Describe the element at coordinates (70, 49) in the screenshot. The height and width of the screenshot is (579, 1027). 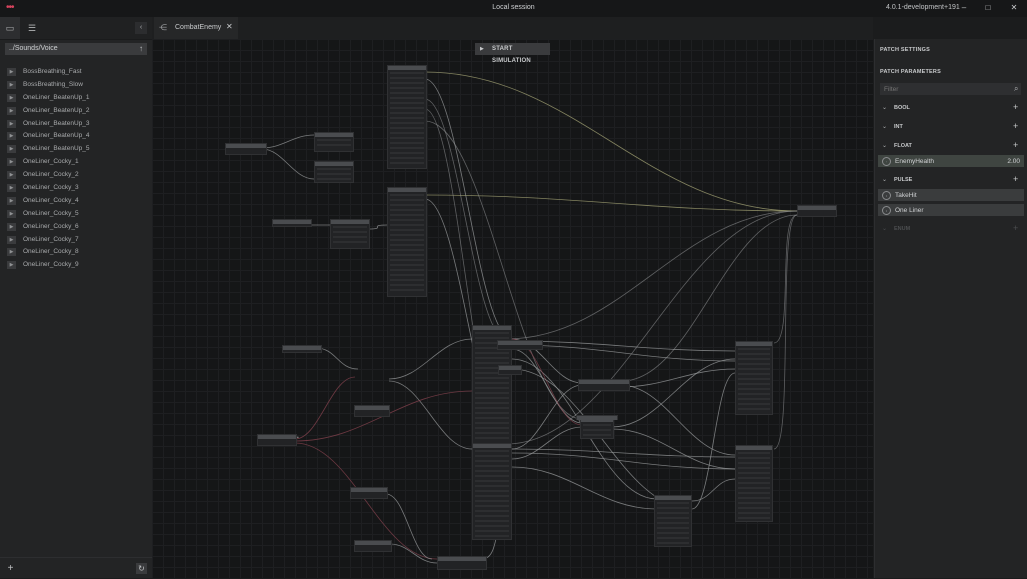
I see `path-field: ../Sounds/Voice` at that location.